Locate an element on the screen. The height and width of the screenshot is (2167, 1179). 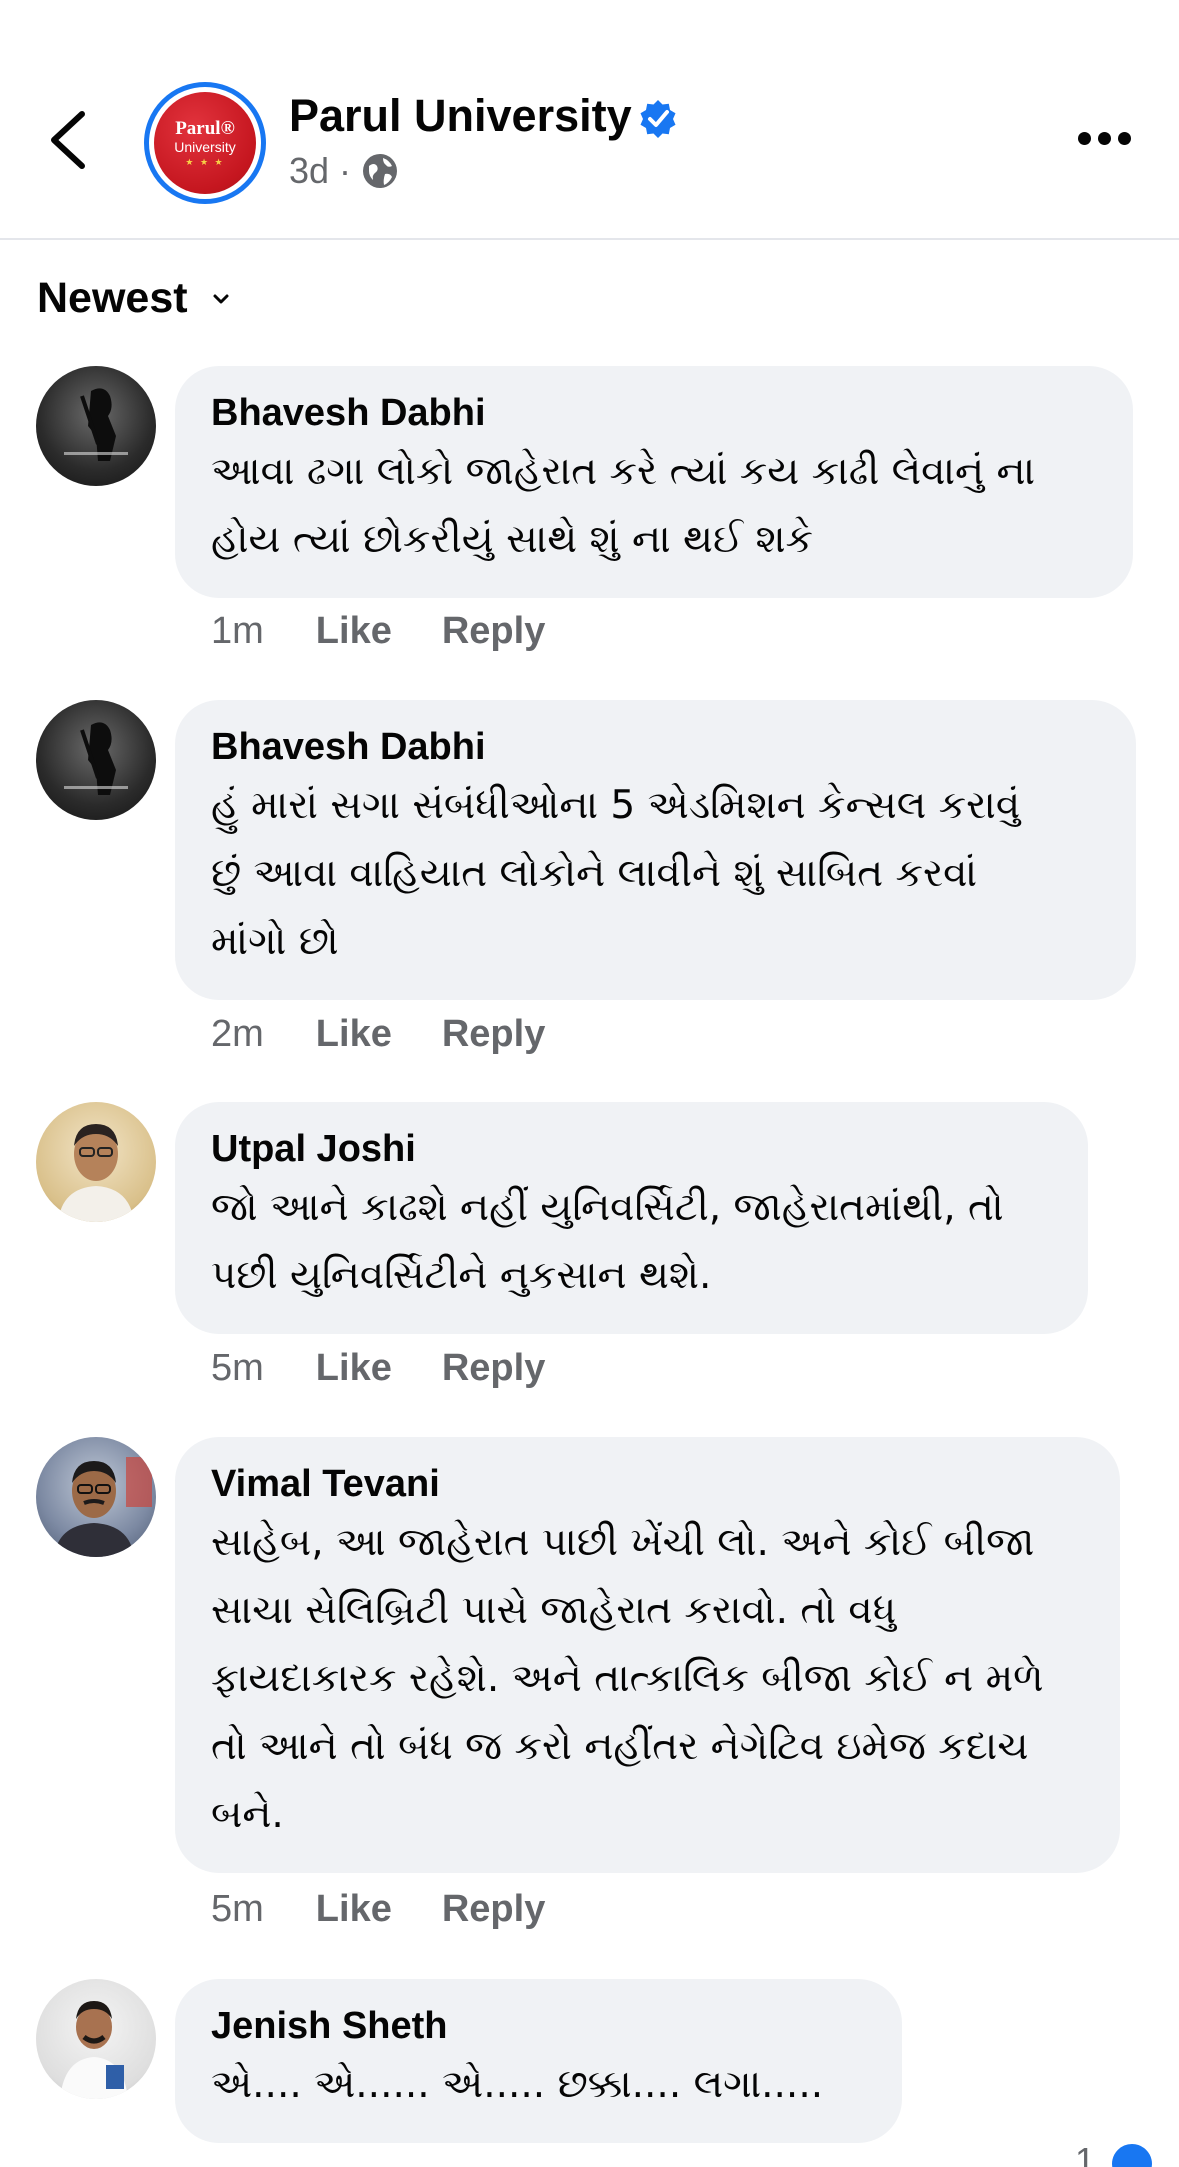
post-time: 3d is located at coordinates (309, 170).